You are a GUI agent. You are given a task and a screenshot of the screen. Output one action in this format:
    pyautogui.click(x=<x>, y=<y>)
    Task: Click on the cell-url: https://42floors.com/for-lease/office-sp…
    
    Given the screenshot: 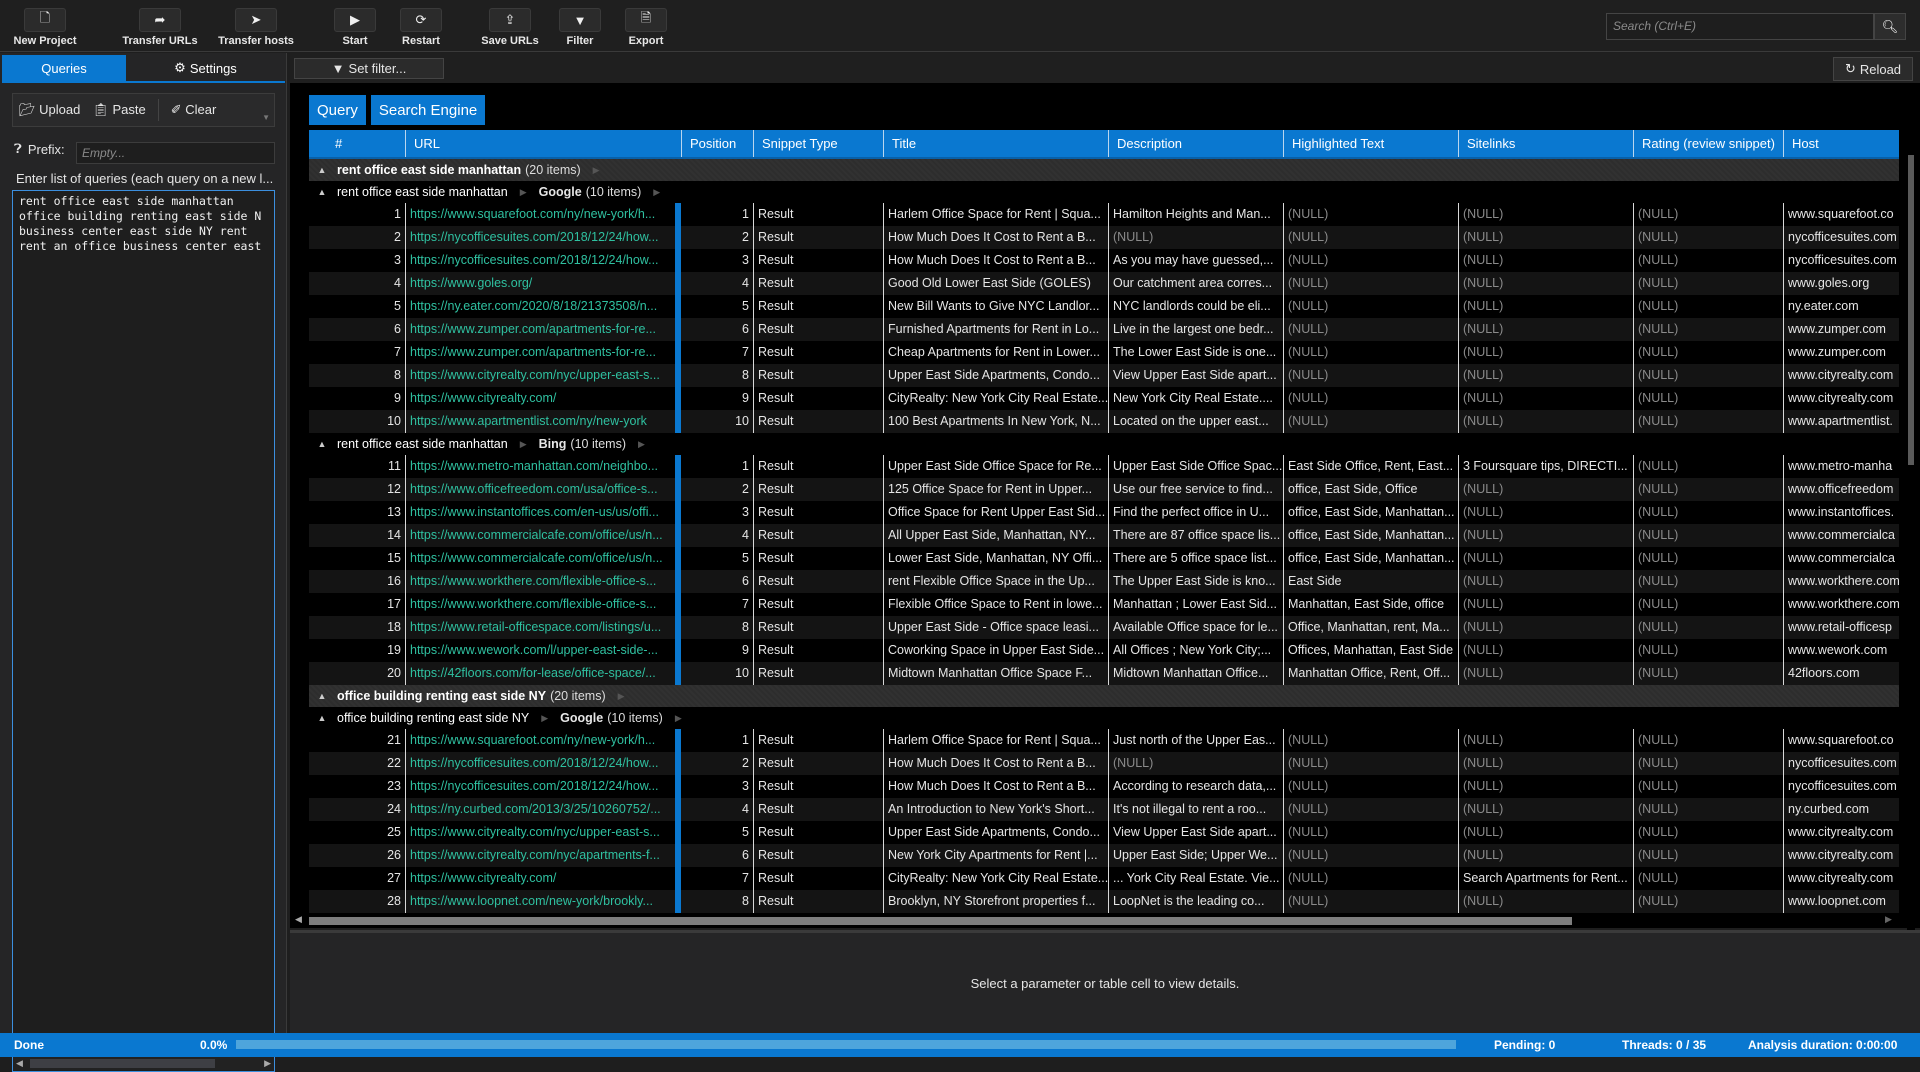 What is the action you would take?
    pyautogui.click(x=543, y=673)
    